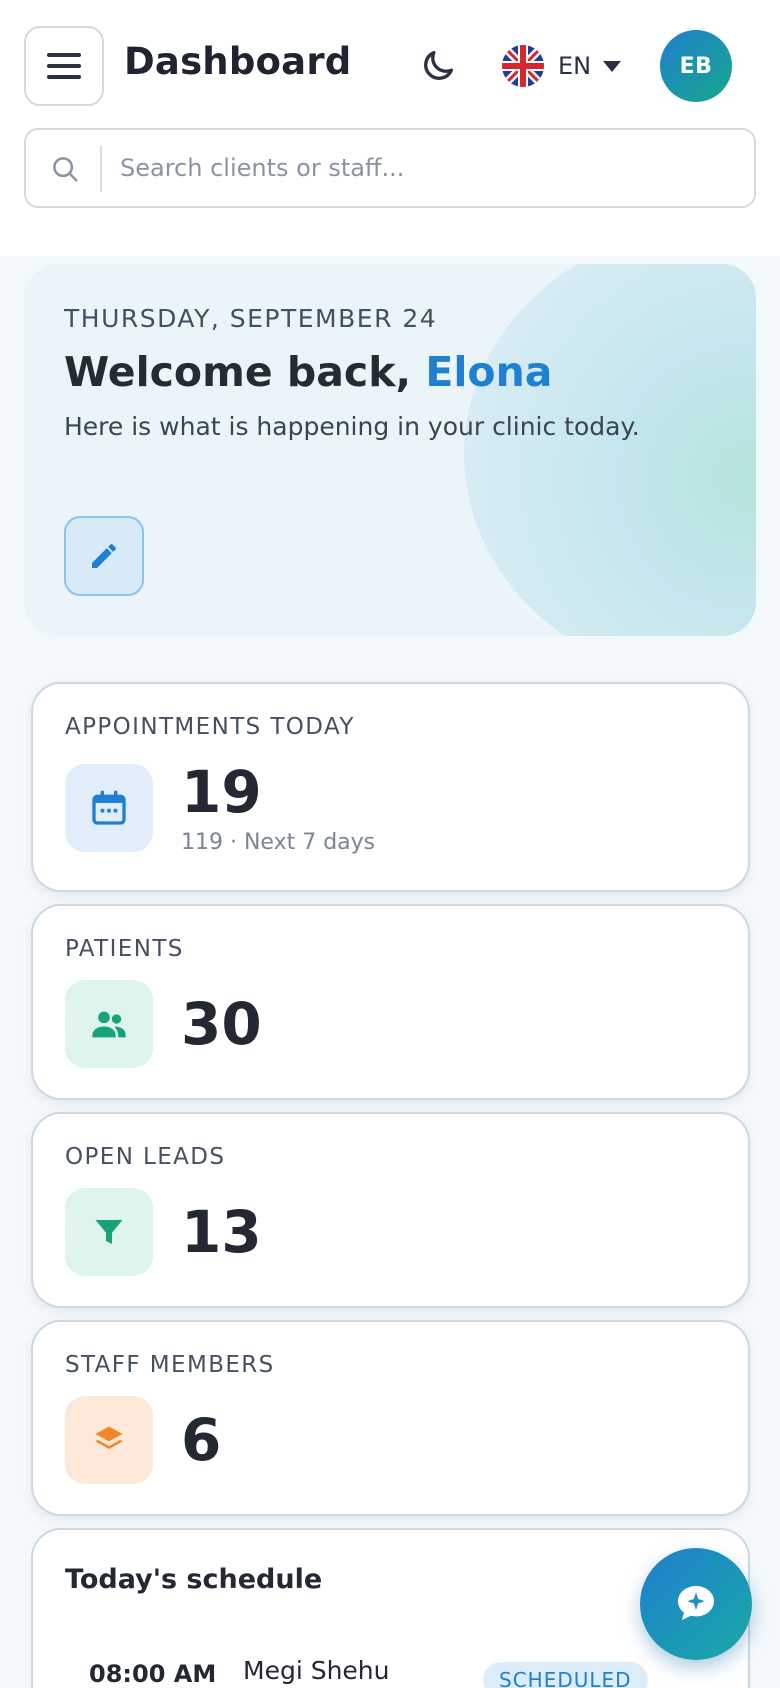 The image size is (780, 1688). Describe the element at coordinates (438, 66) in the screenshot. I see `moon-icon` at that location.